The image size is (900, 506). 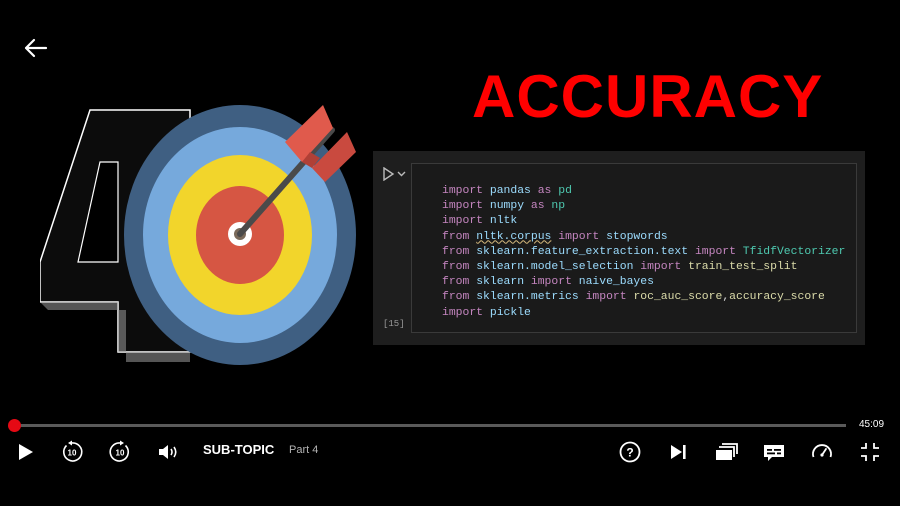 What do you see at coordinates (582, 251) in the screenshot?
I see `code-token: sklearn.feature_extraction.text` at bounding box center [582, 251].